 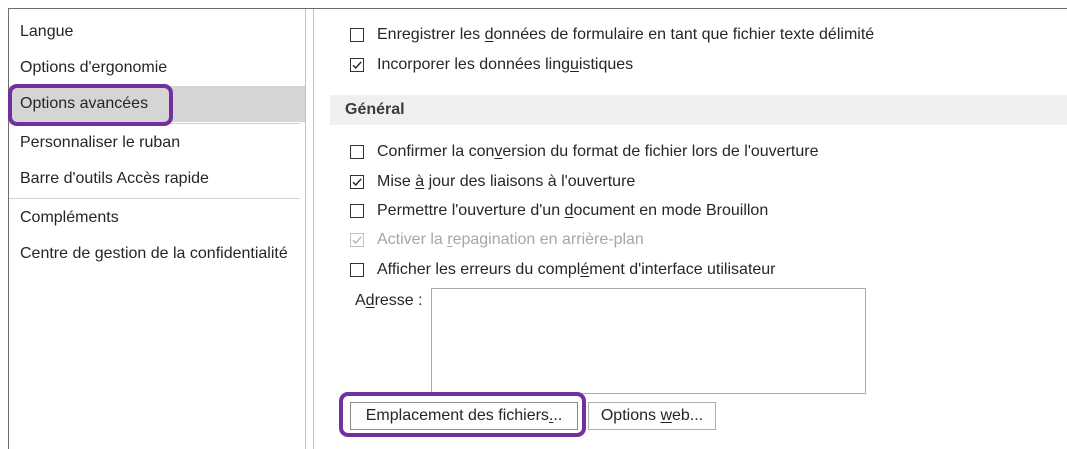 What do you see at coordinates (357, 152) in the screenshot?
I see `confirm-conversion-checkbox` at bounding box center [357, 152].